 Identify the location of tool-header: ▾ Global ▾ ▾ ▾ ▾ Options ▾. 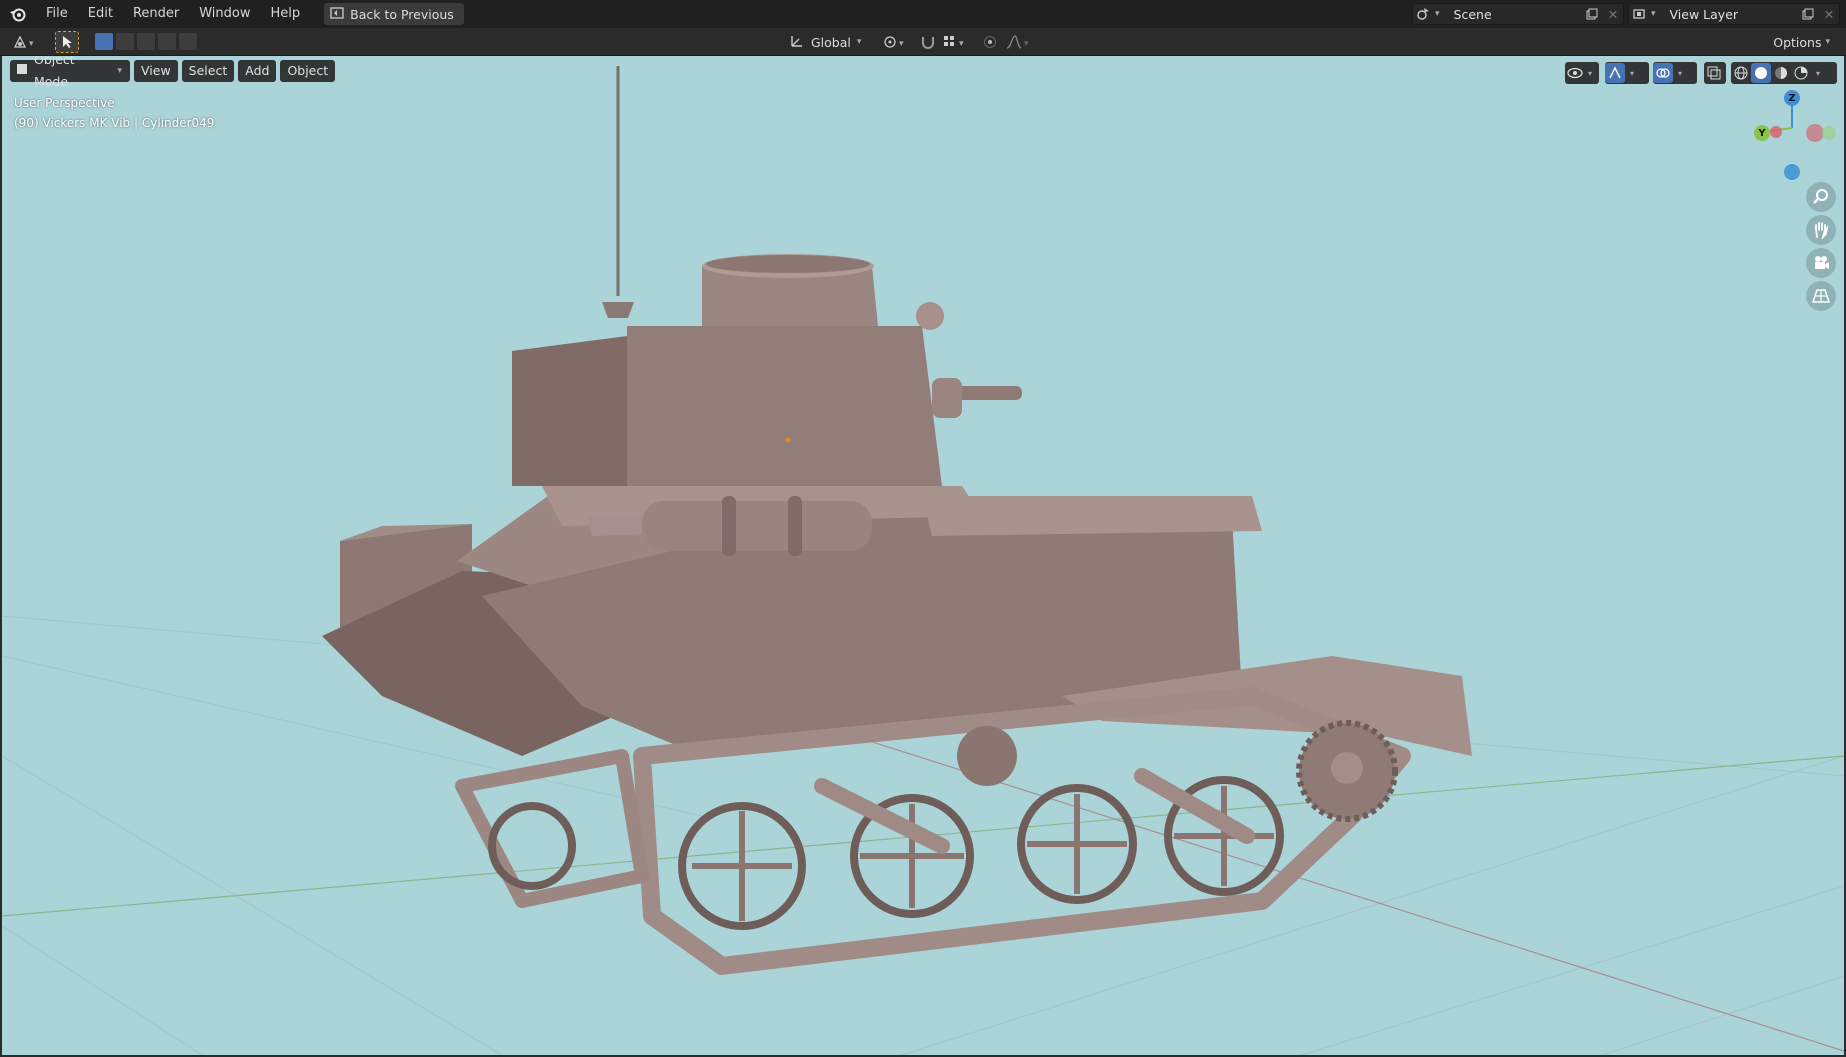
(923, 42).